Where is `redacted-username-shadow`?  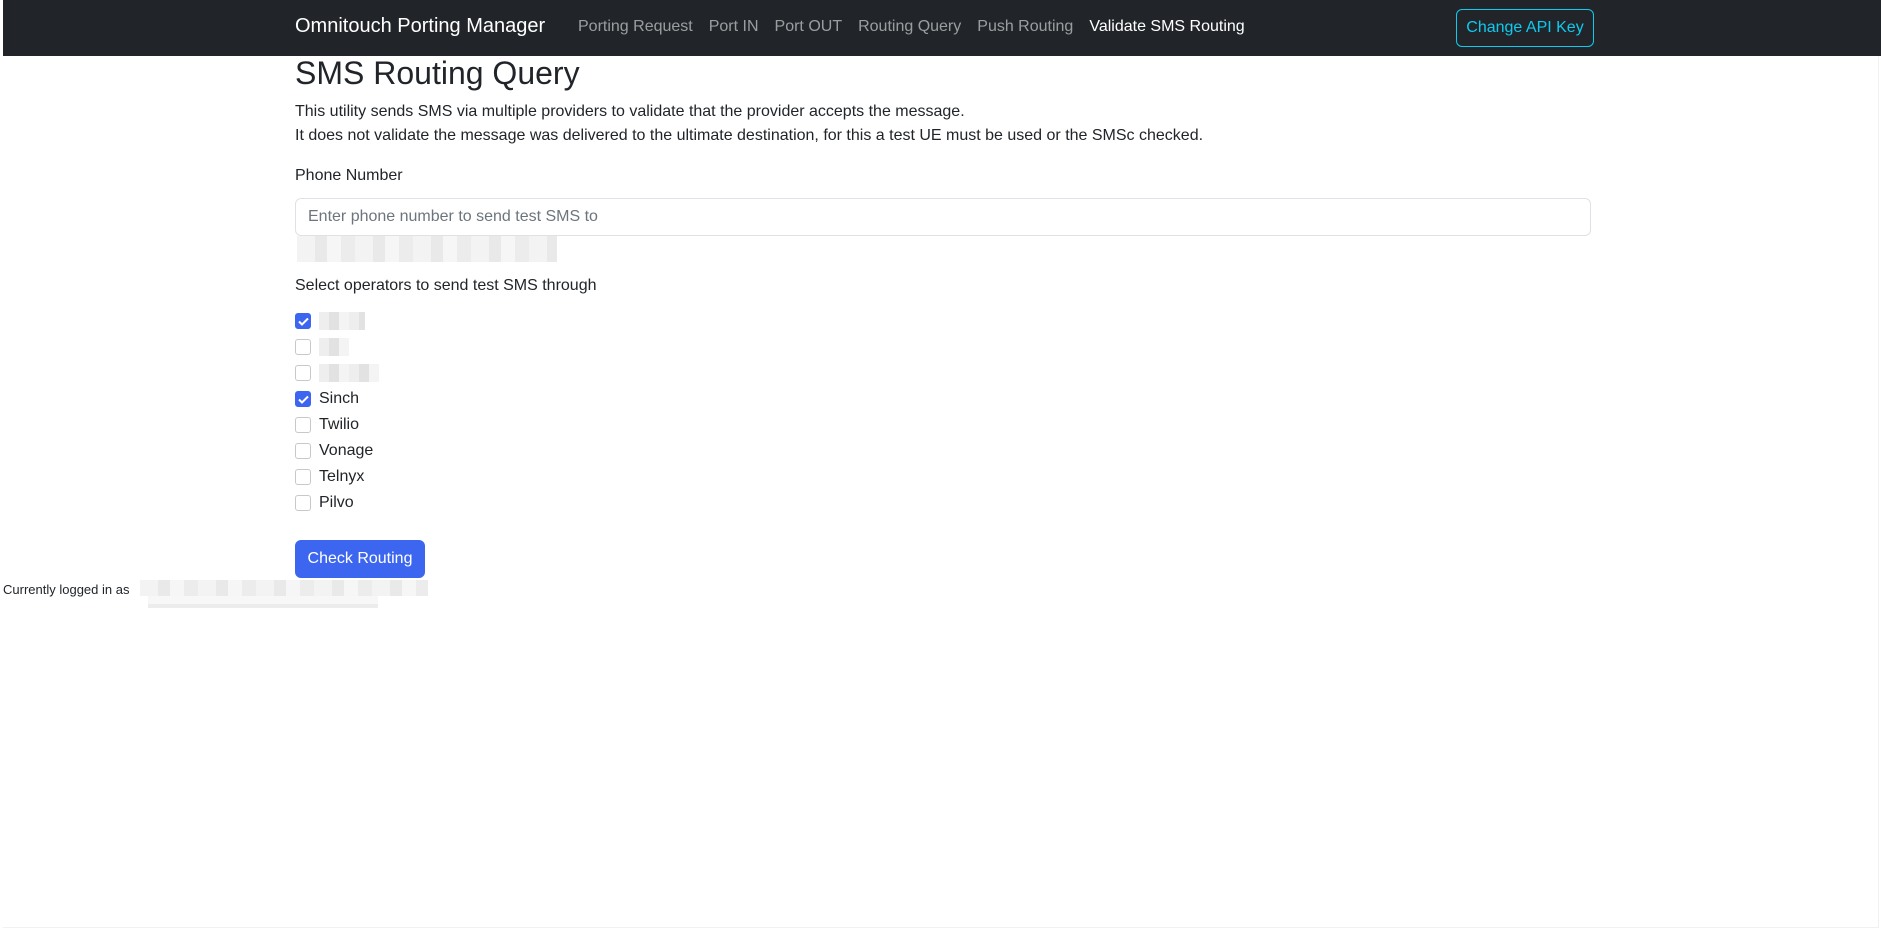
redacted-username-shadow is located at coordinates (263, 602).